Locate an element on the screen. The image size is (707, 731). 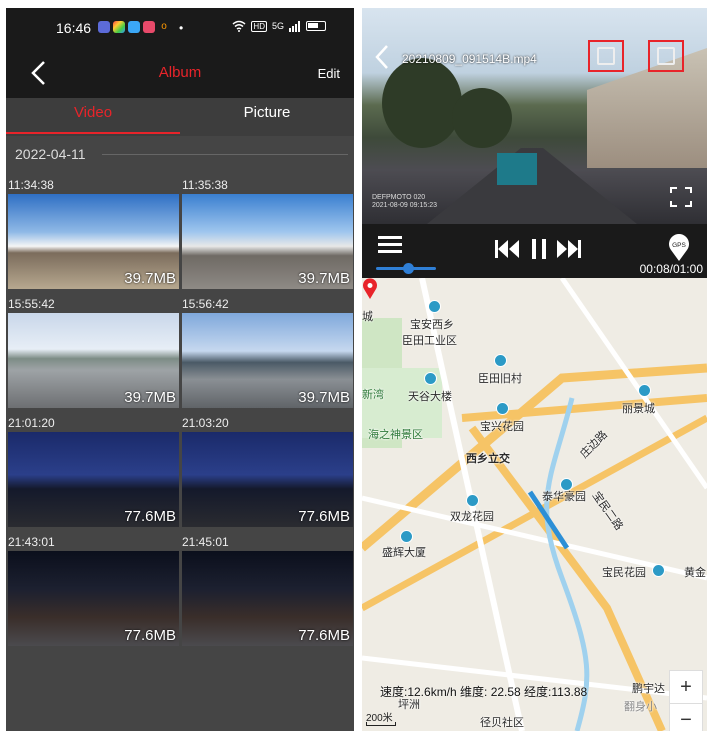
back-arrow-icon is located at coordinates (382, 57).